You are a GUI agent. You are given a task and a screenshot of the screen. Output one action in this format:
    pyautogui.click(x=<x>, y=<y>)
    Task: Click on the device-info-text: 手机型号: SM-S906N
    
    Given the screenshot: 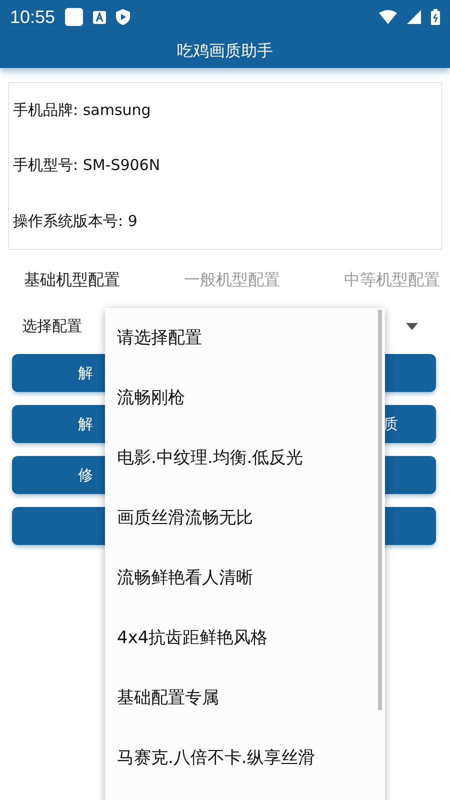 What is the action you would take?
    pyautogui.click(x=87, y=166)
    